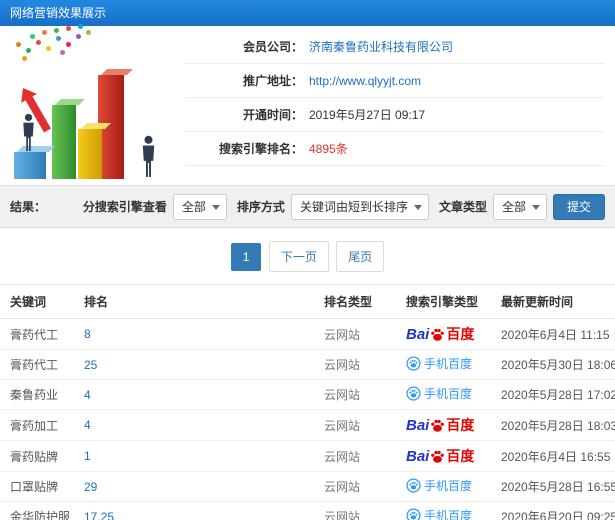 This screenshot has width=615, height=520. What do you see at coordinates (124, 207) in the screenshot?
I see `engine-filter-label: 分搜索引擎查看` at bounding box center [124, 207].